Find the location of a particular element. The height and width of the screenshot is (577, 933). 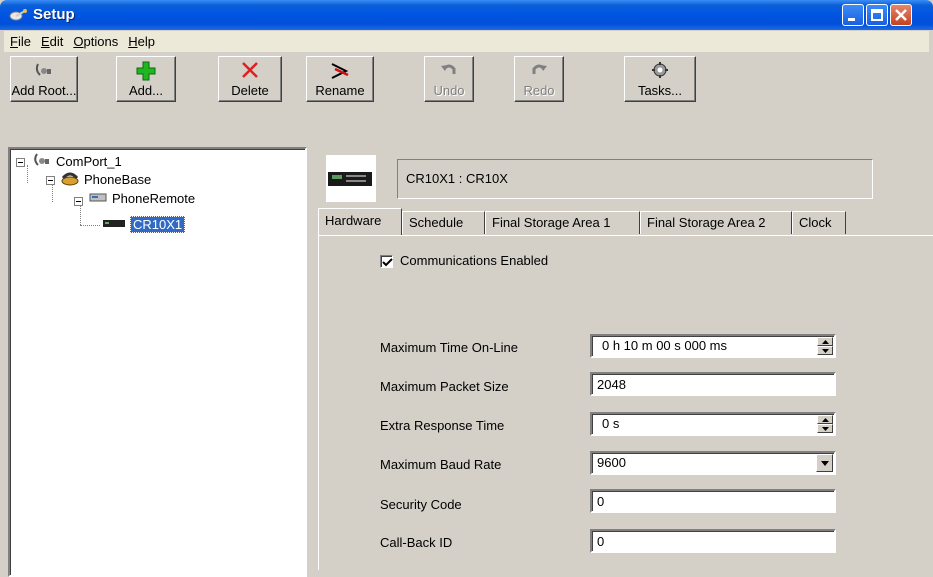

menu-edit: Edit is located at coordinates (52, 41).